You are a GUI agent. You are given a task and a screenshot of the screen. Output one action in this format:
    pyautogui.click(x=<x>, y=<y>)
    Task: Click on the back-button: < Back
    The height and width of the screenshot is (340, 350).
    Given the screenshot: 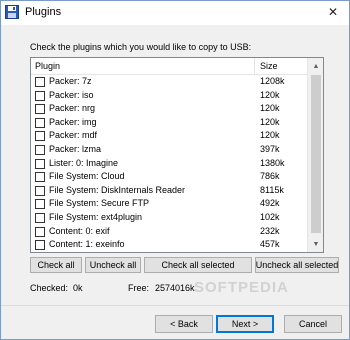 What is the action you would take?
    pyautogui.click(x=184, y=324)
    